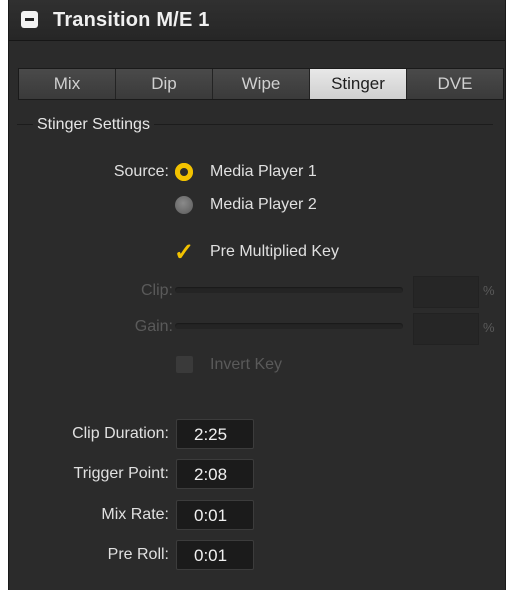 This screenshot has height=590, width=512. What do you see at coordinates (263, 172) in the screenshot?
I see `media-player-1-label: Media Player 1` at bounding box center [263, 172].